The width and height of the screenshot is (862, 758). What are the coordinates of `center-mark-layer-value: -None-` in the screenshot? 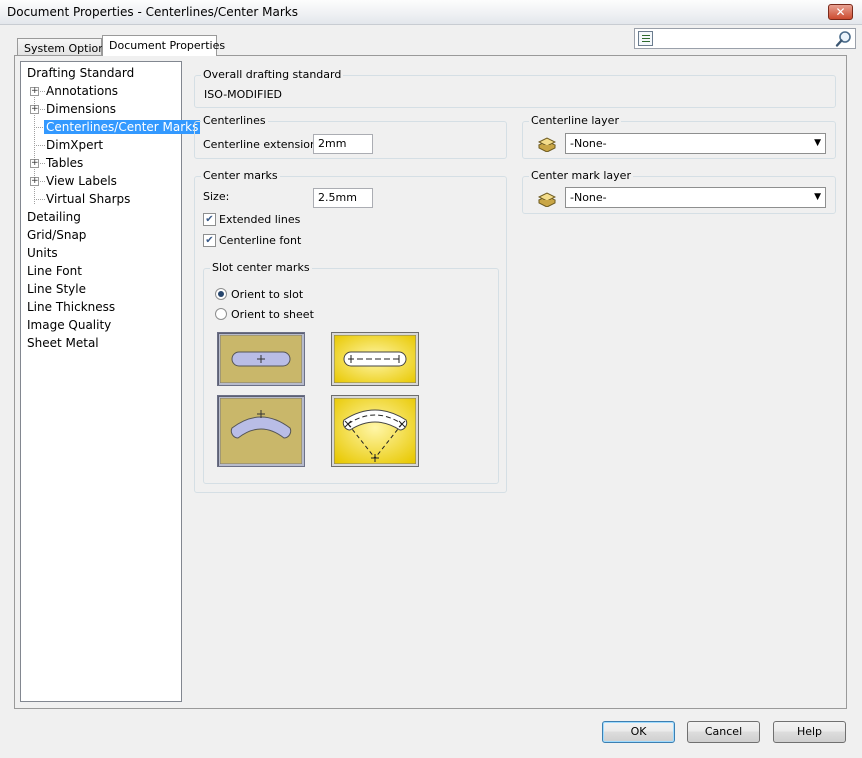 It's located at (588, 197).